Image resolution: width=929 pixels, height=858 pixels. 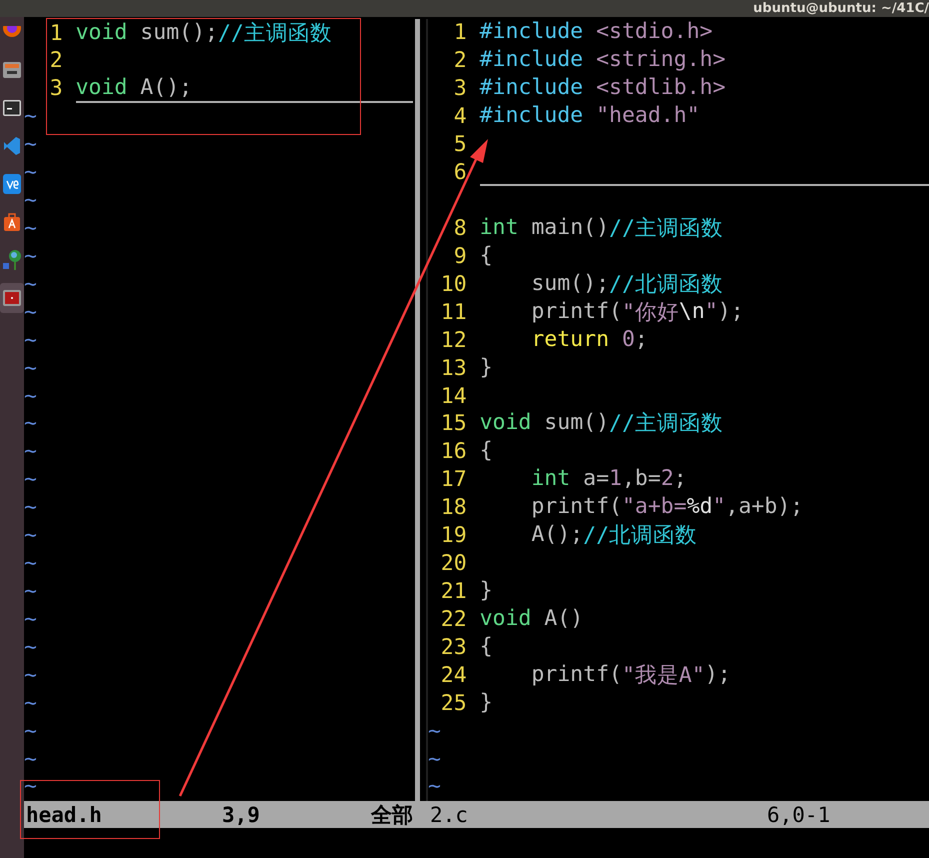 I want to click on line-number: 8, so click(x=459, y=228).